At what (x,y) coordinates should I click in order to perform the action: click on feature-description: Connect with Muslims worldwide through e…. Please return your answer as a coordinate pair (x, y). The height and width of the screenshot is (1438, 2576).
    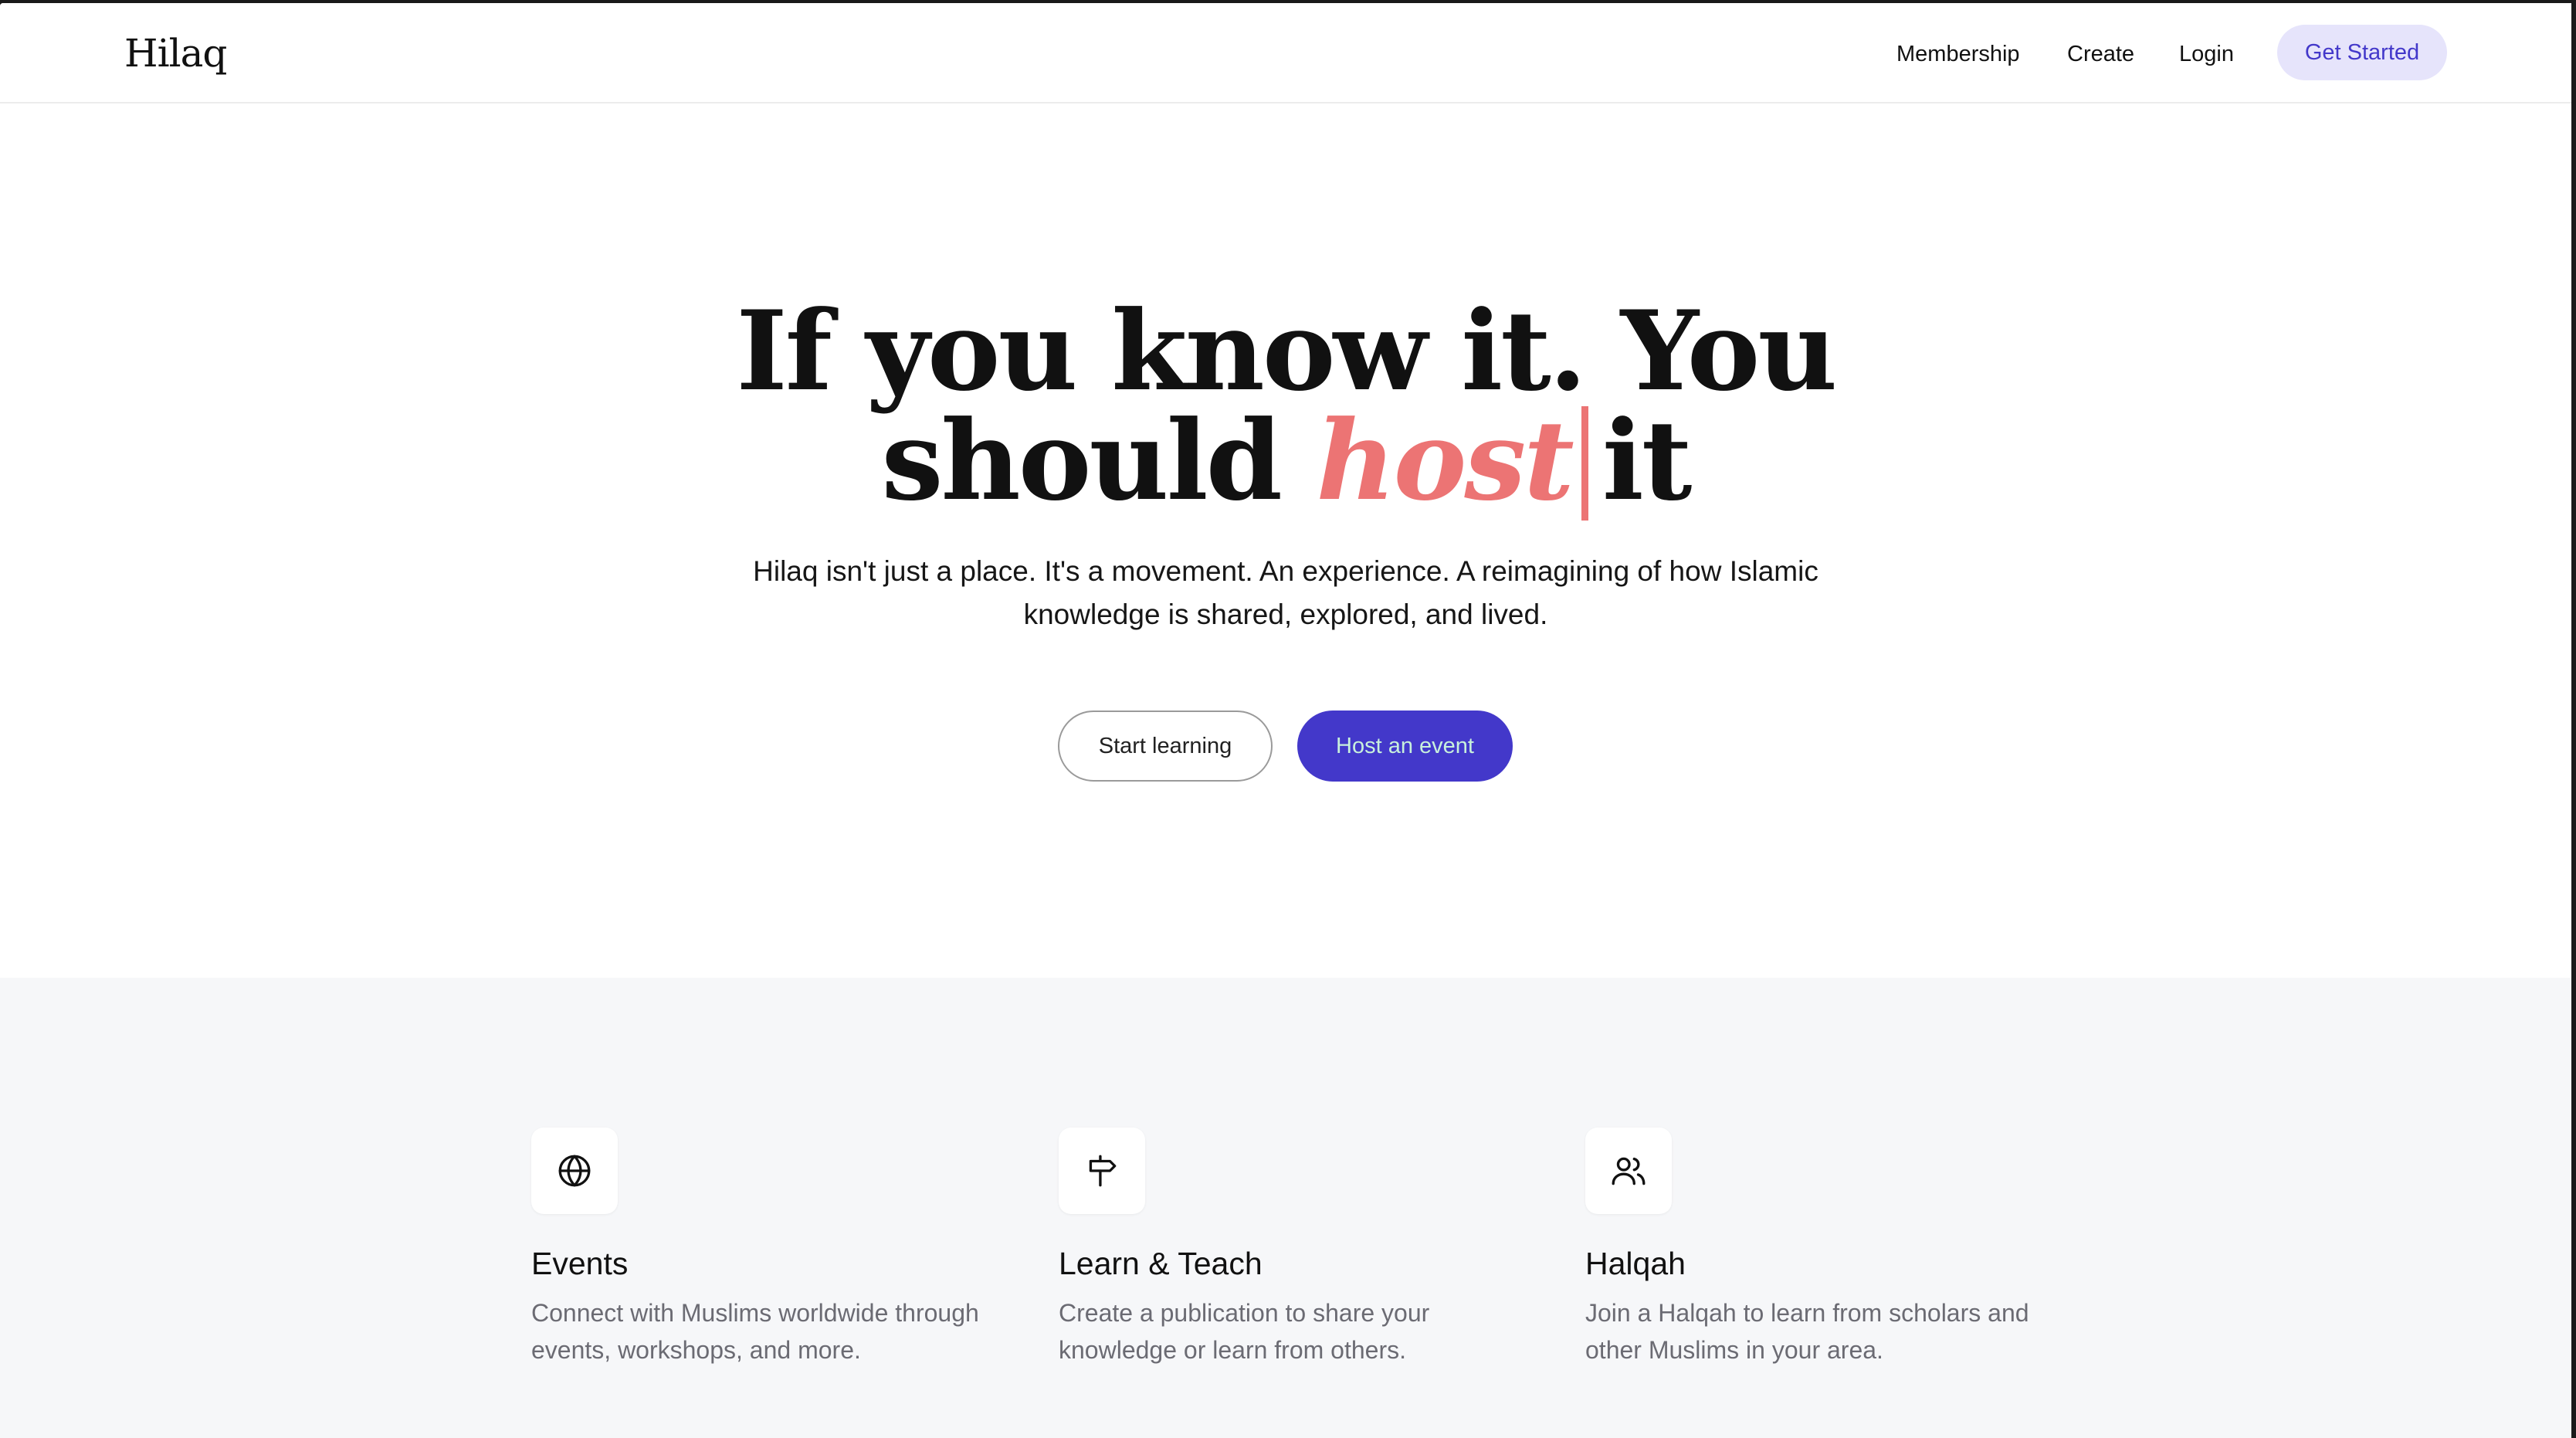
    Looking at the image, I should click on (755, 1331).